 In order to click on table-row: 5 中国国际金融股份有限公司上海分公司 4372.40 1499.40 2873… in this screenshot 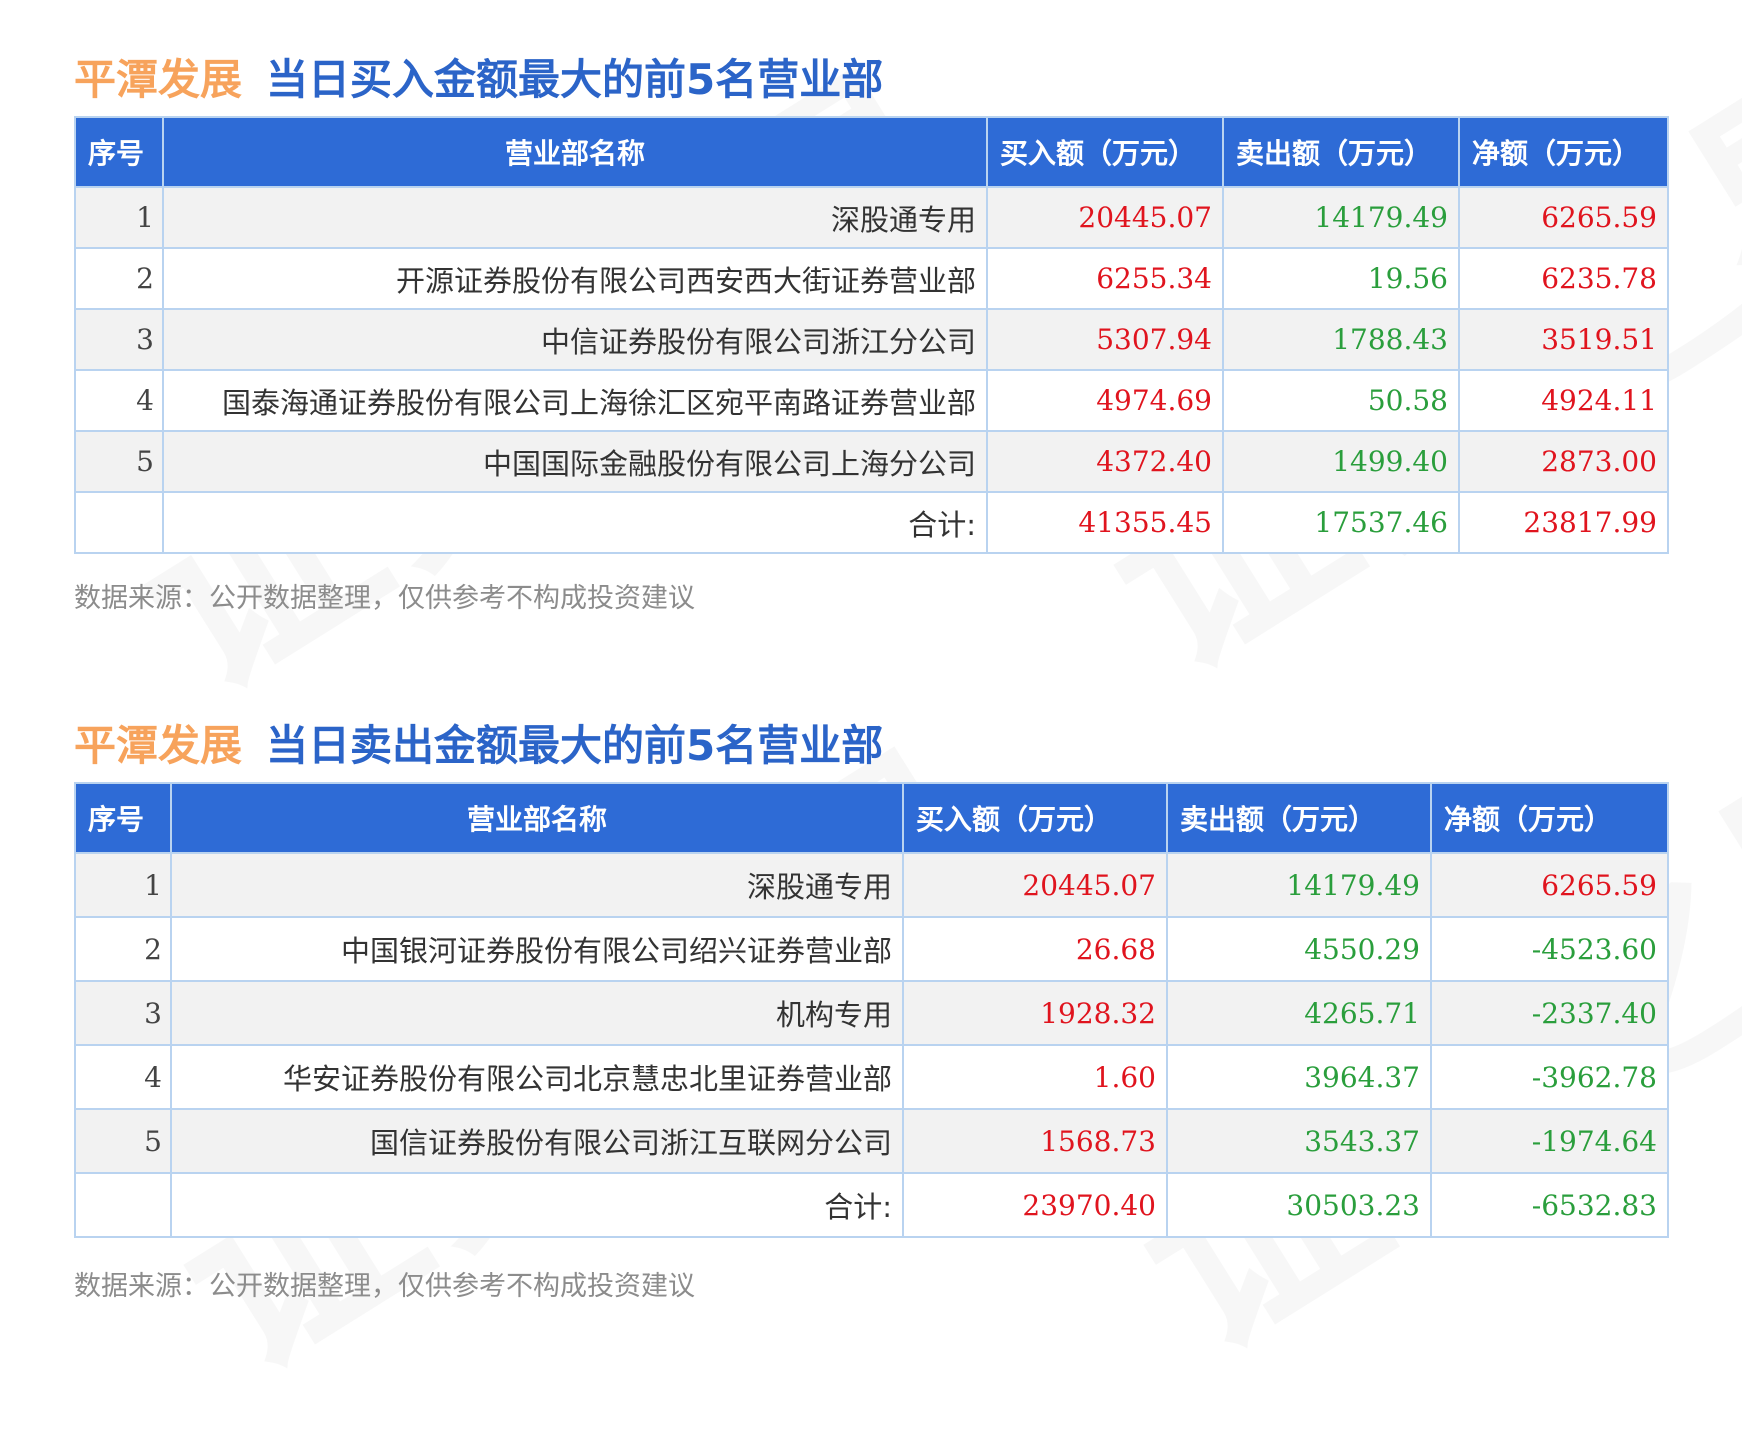, I will do `click(871, 461)`.